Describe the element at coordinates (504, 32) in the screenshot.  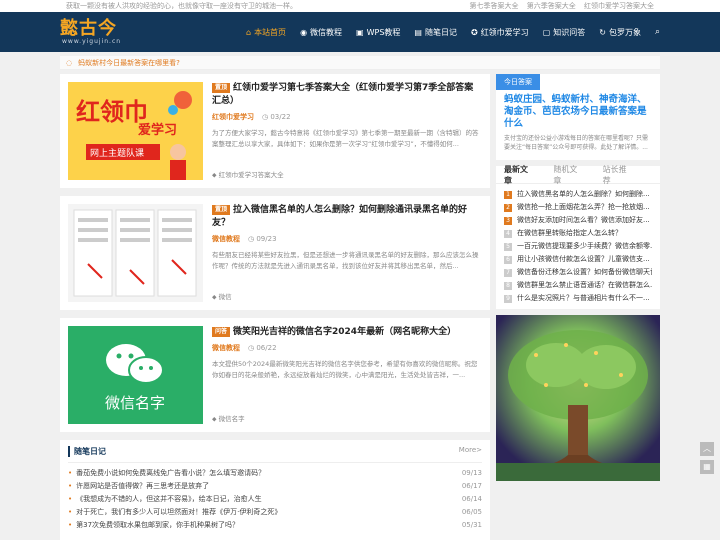
I see `nav-label: 红领巾爱学习` at that location.